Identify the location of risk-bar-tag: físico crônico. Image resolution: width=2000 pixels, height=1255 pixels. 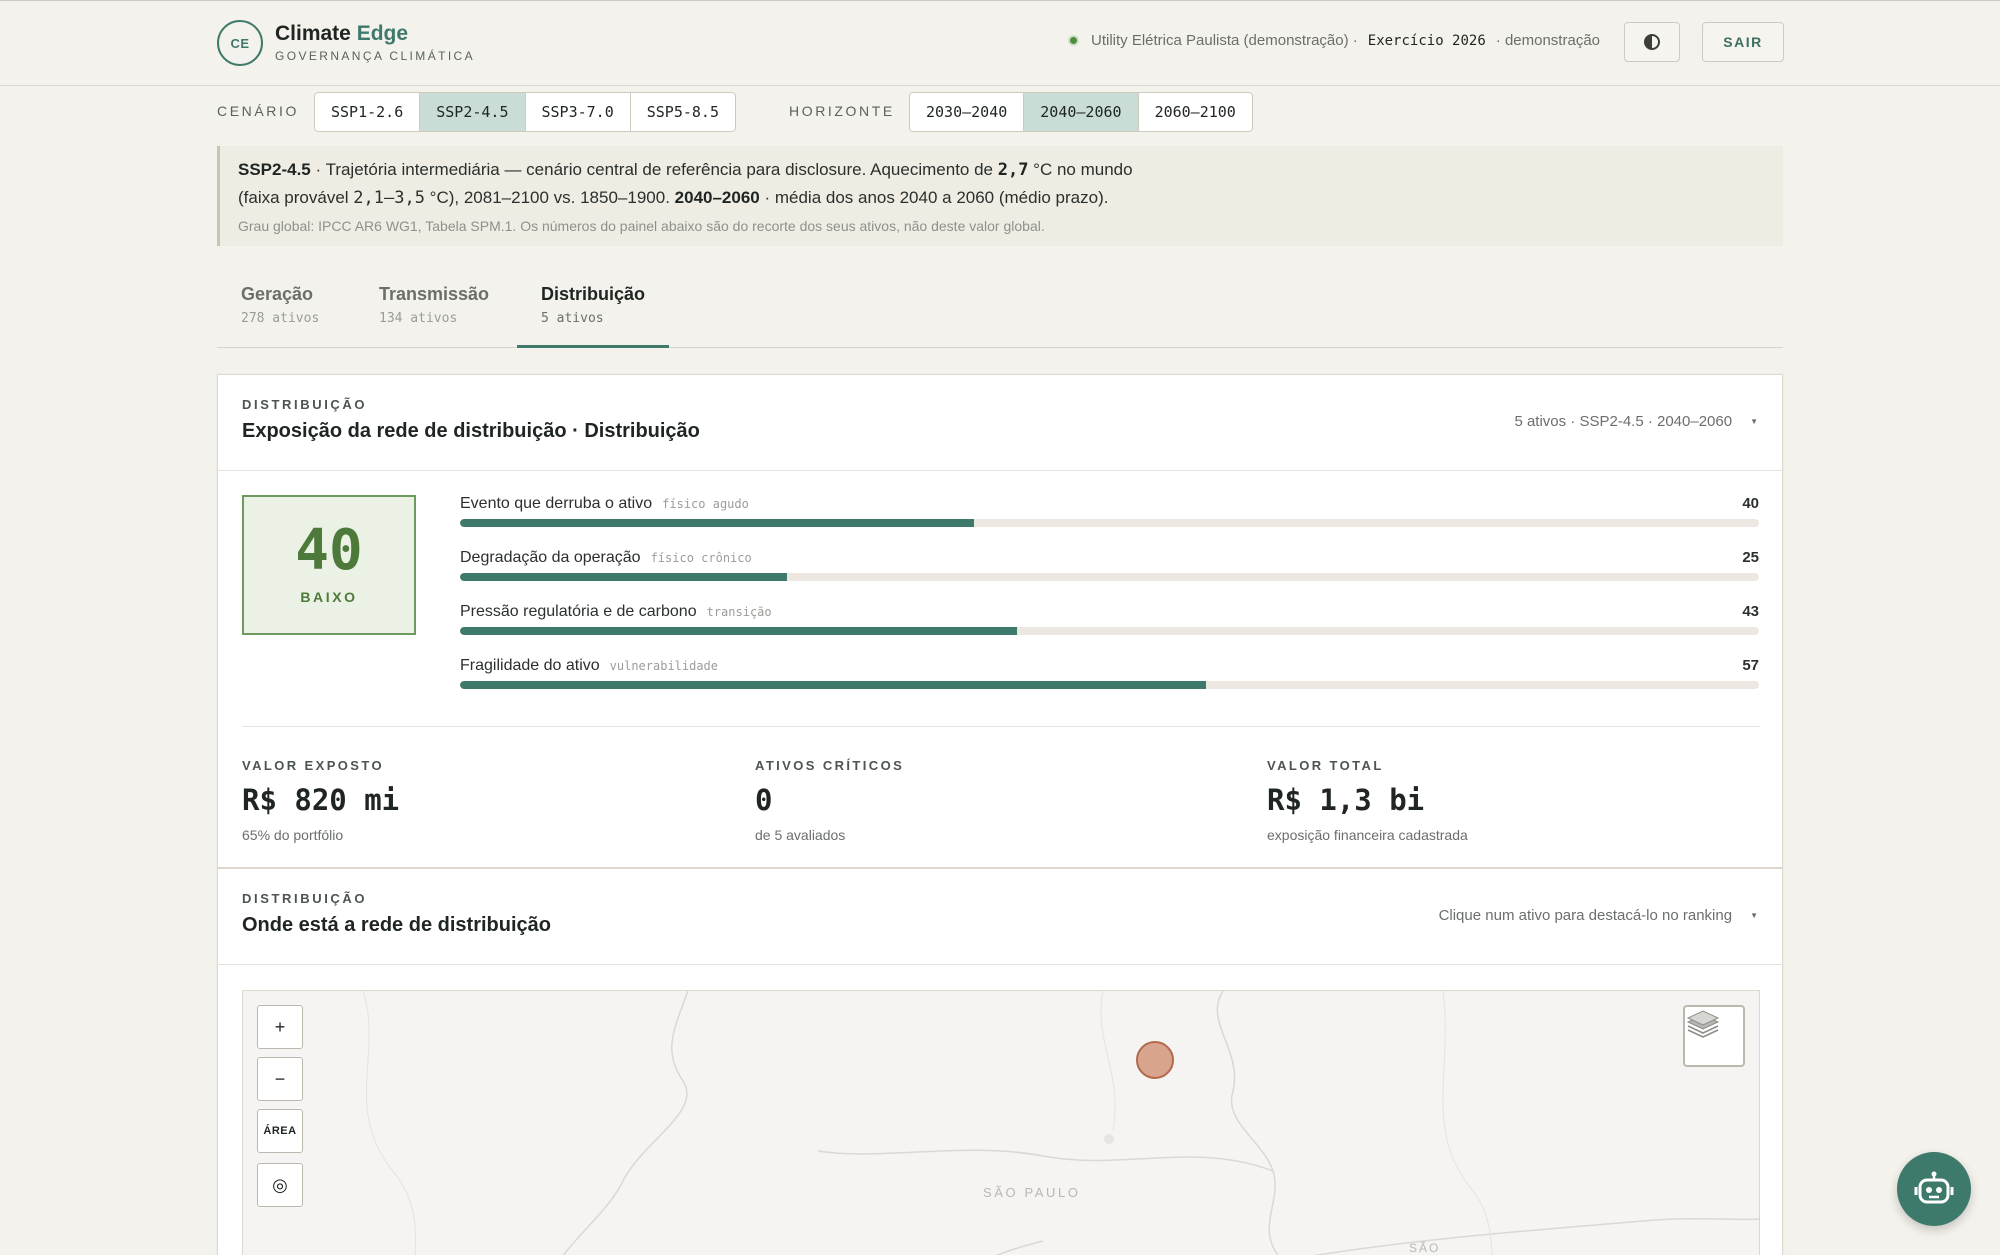
(701, 558).